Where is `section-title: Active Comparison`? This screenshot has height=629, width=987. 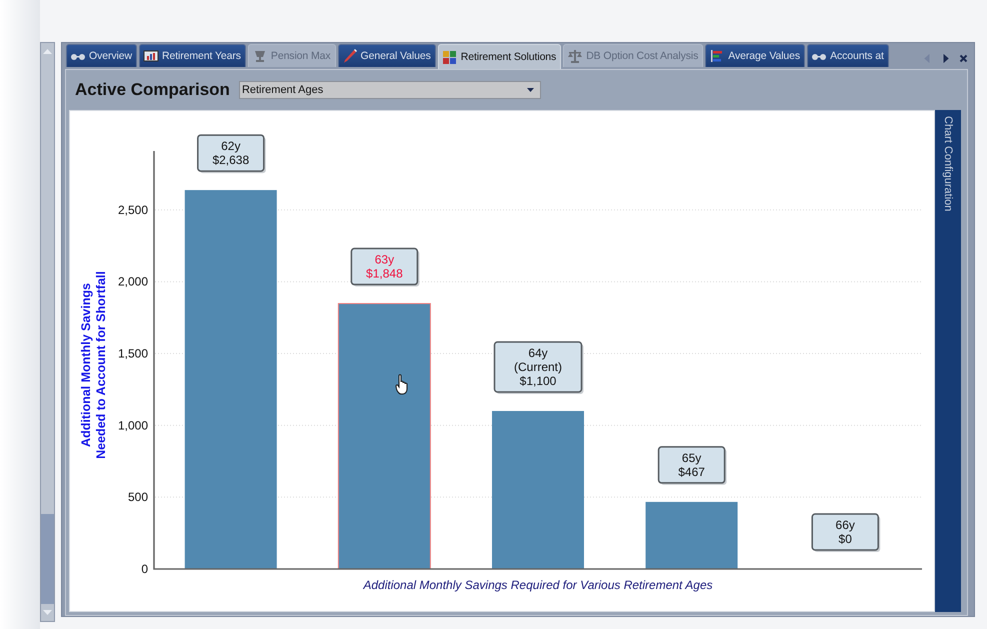 section-title: Active Comparison is located at coordinates (152, 90).